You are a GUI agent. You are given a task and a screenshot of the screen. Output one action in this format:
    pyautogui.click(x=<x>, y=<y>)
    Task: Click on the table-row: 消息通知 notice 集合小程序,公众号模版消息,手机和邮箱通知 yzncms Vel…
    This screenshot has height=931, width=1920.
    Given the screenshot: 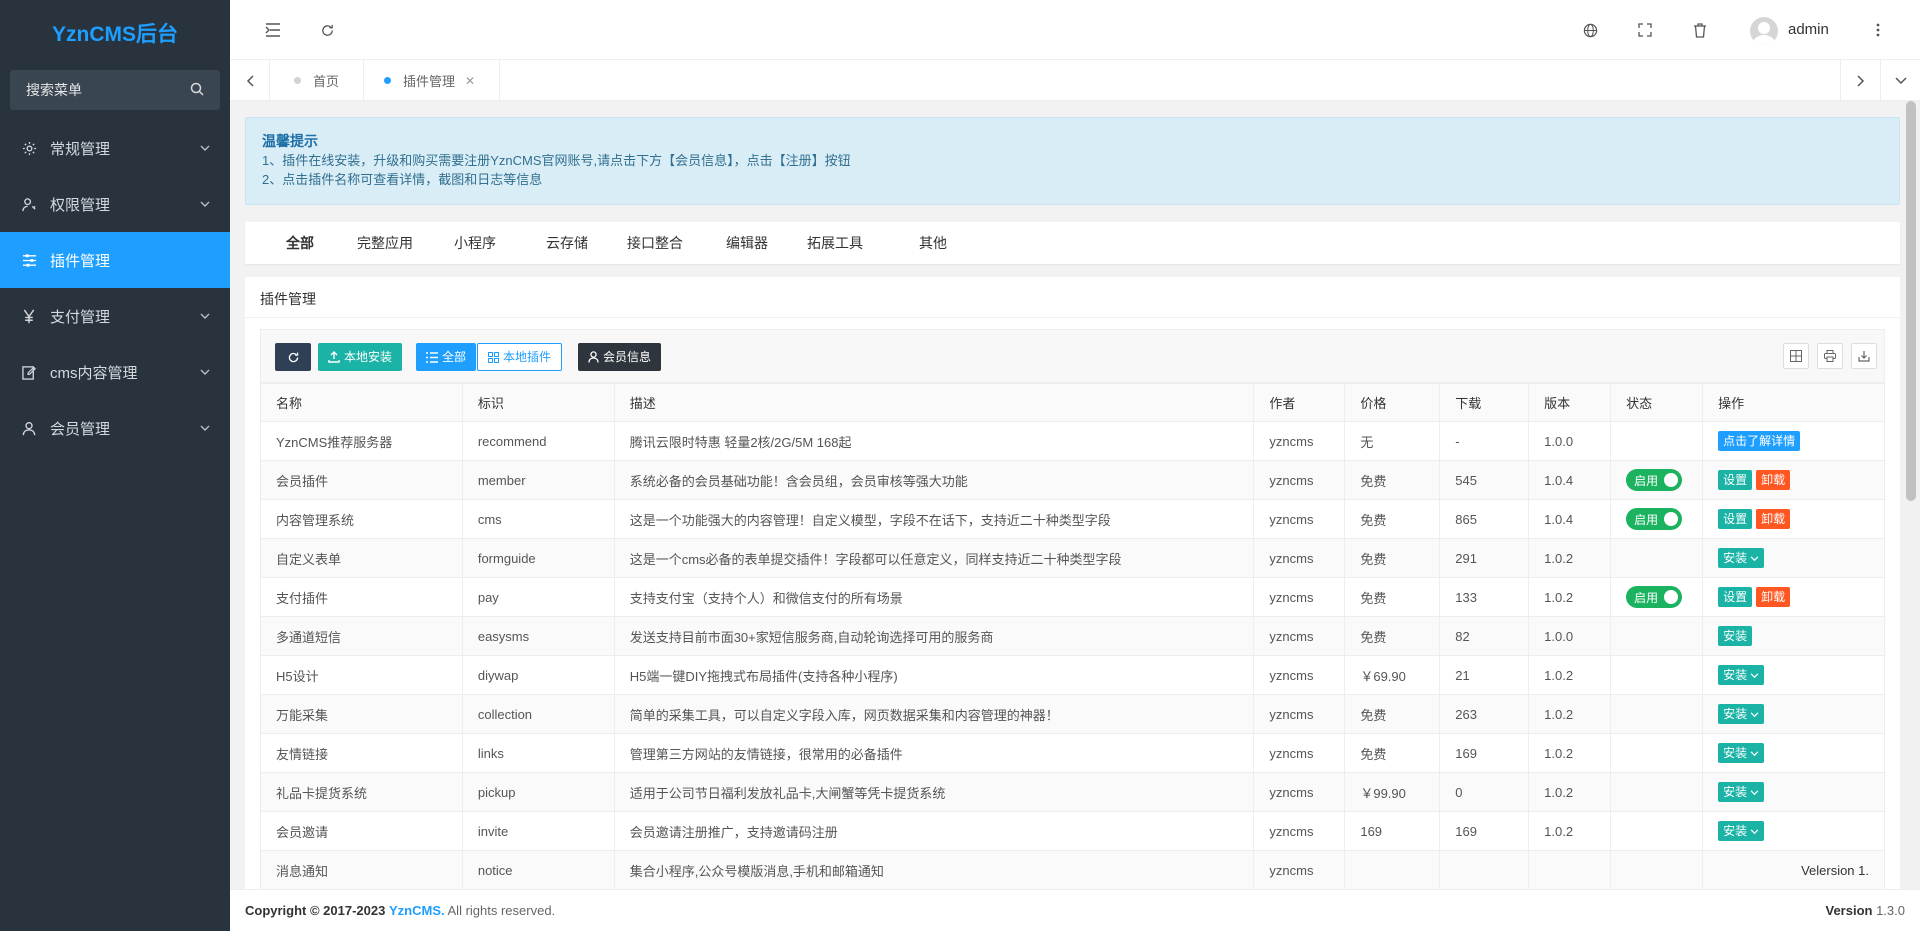 What is the action you would take?
    pyautogui.click(x=1072, y=870)
    